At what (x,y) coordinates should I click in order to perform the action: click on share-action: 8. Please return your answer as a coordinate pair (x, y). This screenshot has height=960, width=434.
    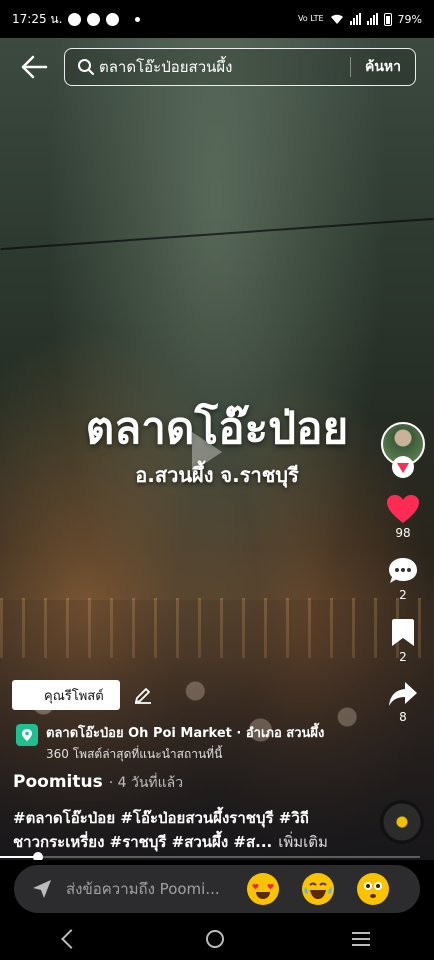
    Looking at the image, I should click on (403, 702).